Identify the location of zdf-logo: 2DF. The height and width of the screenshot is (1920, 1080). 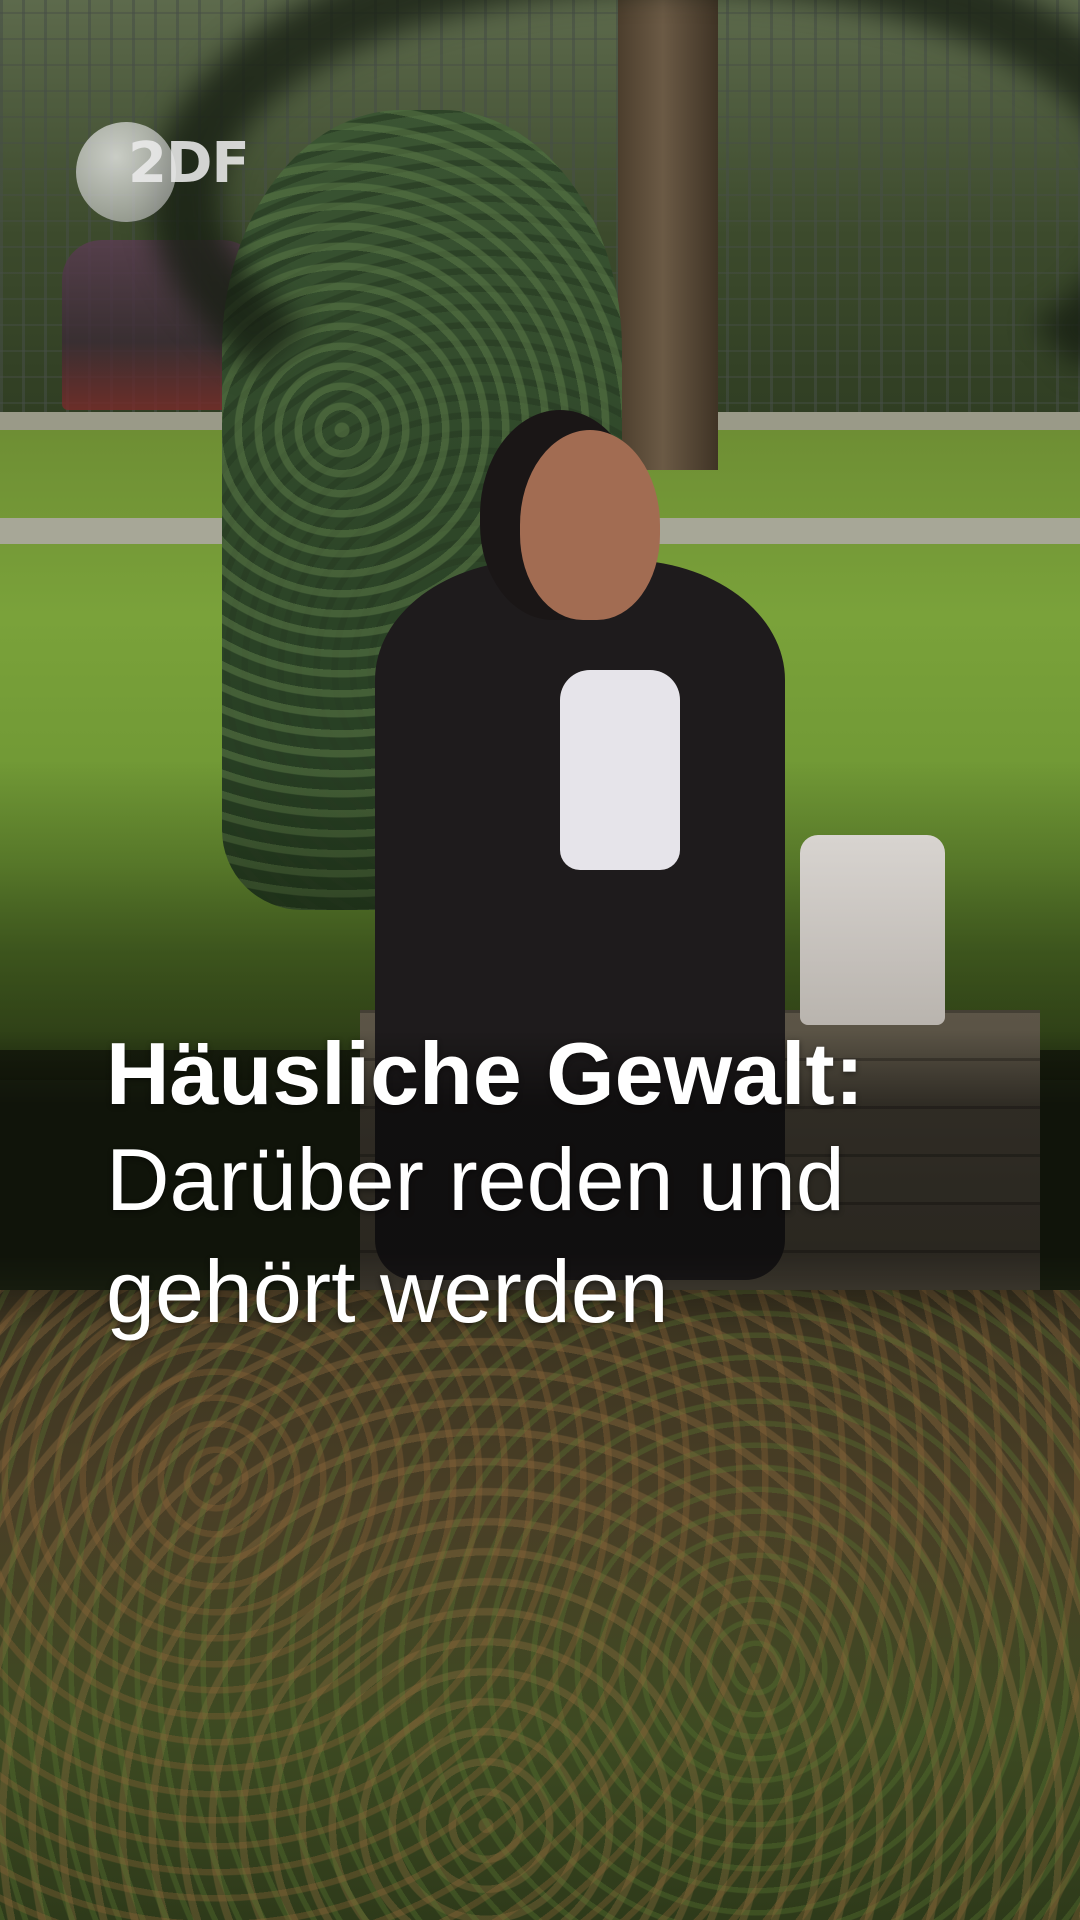
(166, 172).